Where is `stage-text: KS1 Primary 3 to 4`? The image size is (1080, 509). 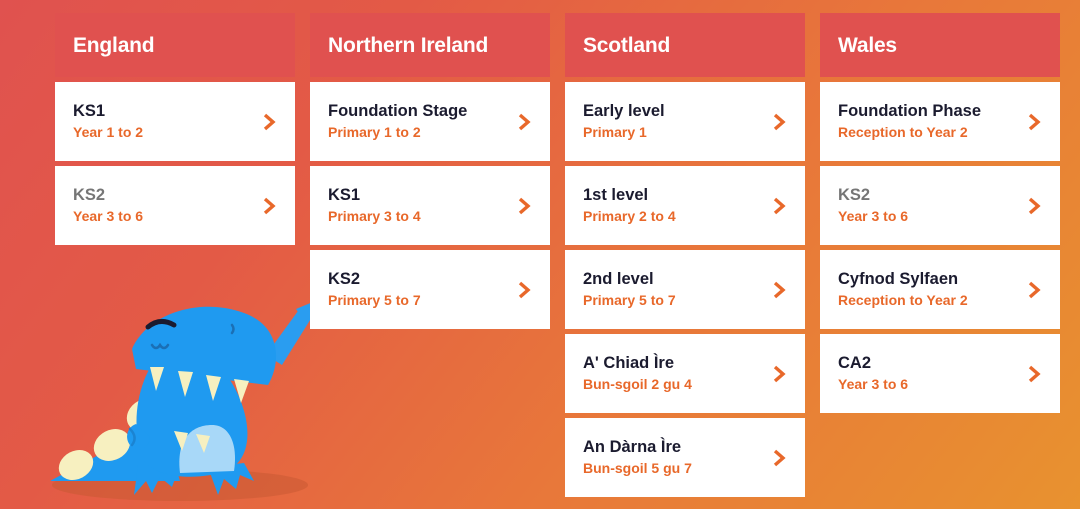
stage-text: KS1 Primary 3 to 4 is located at coordinates (418, 205).